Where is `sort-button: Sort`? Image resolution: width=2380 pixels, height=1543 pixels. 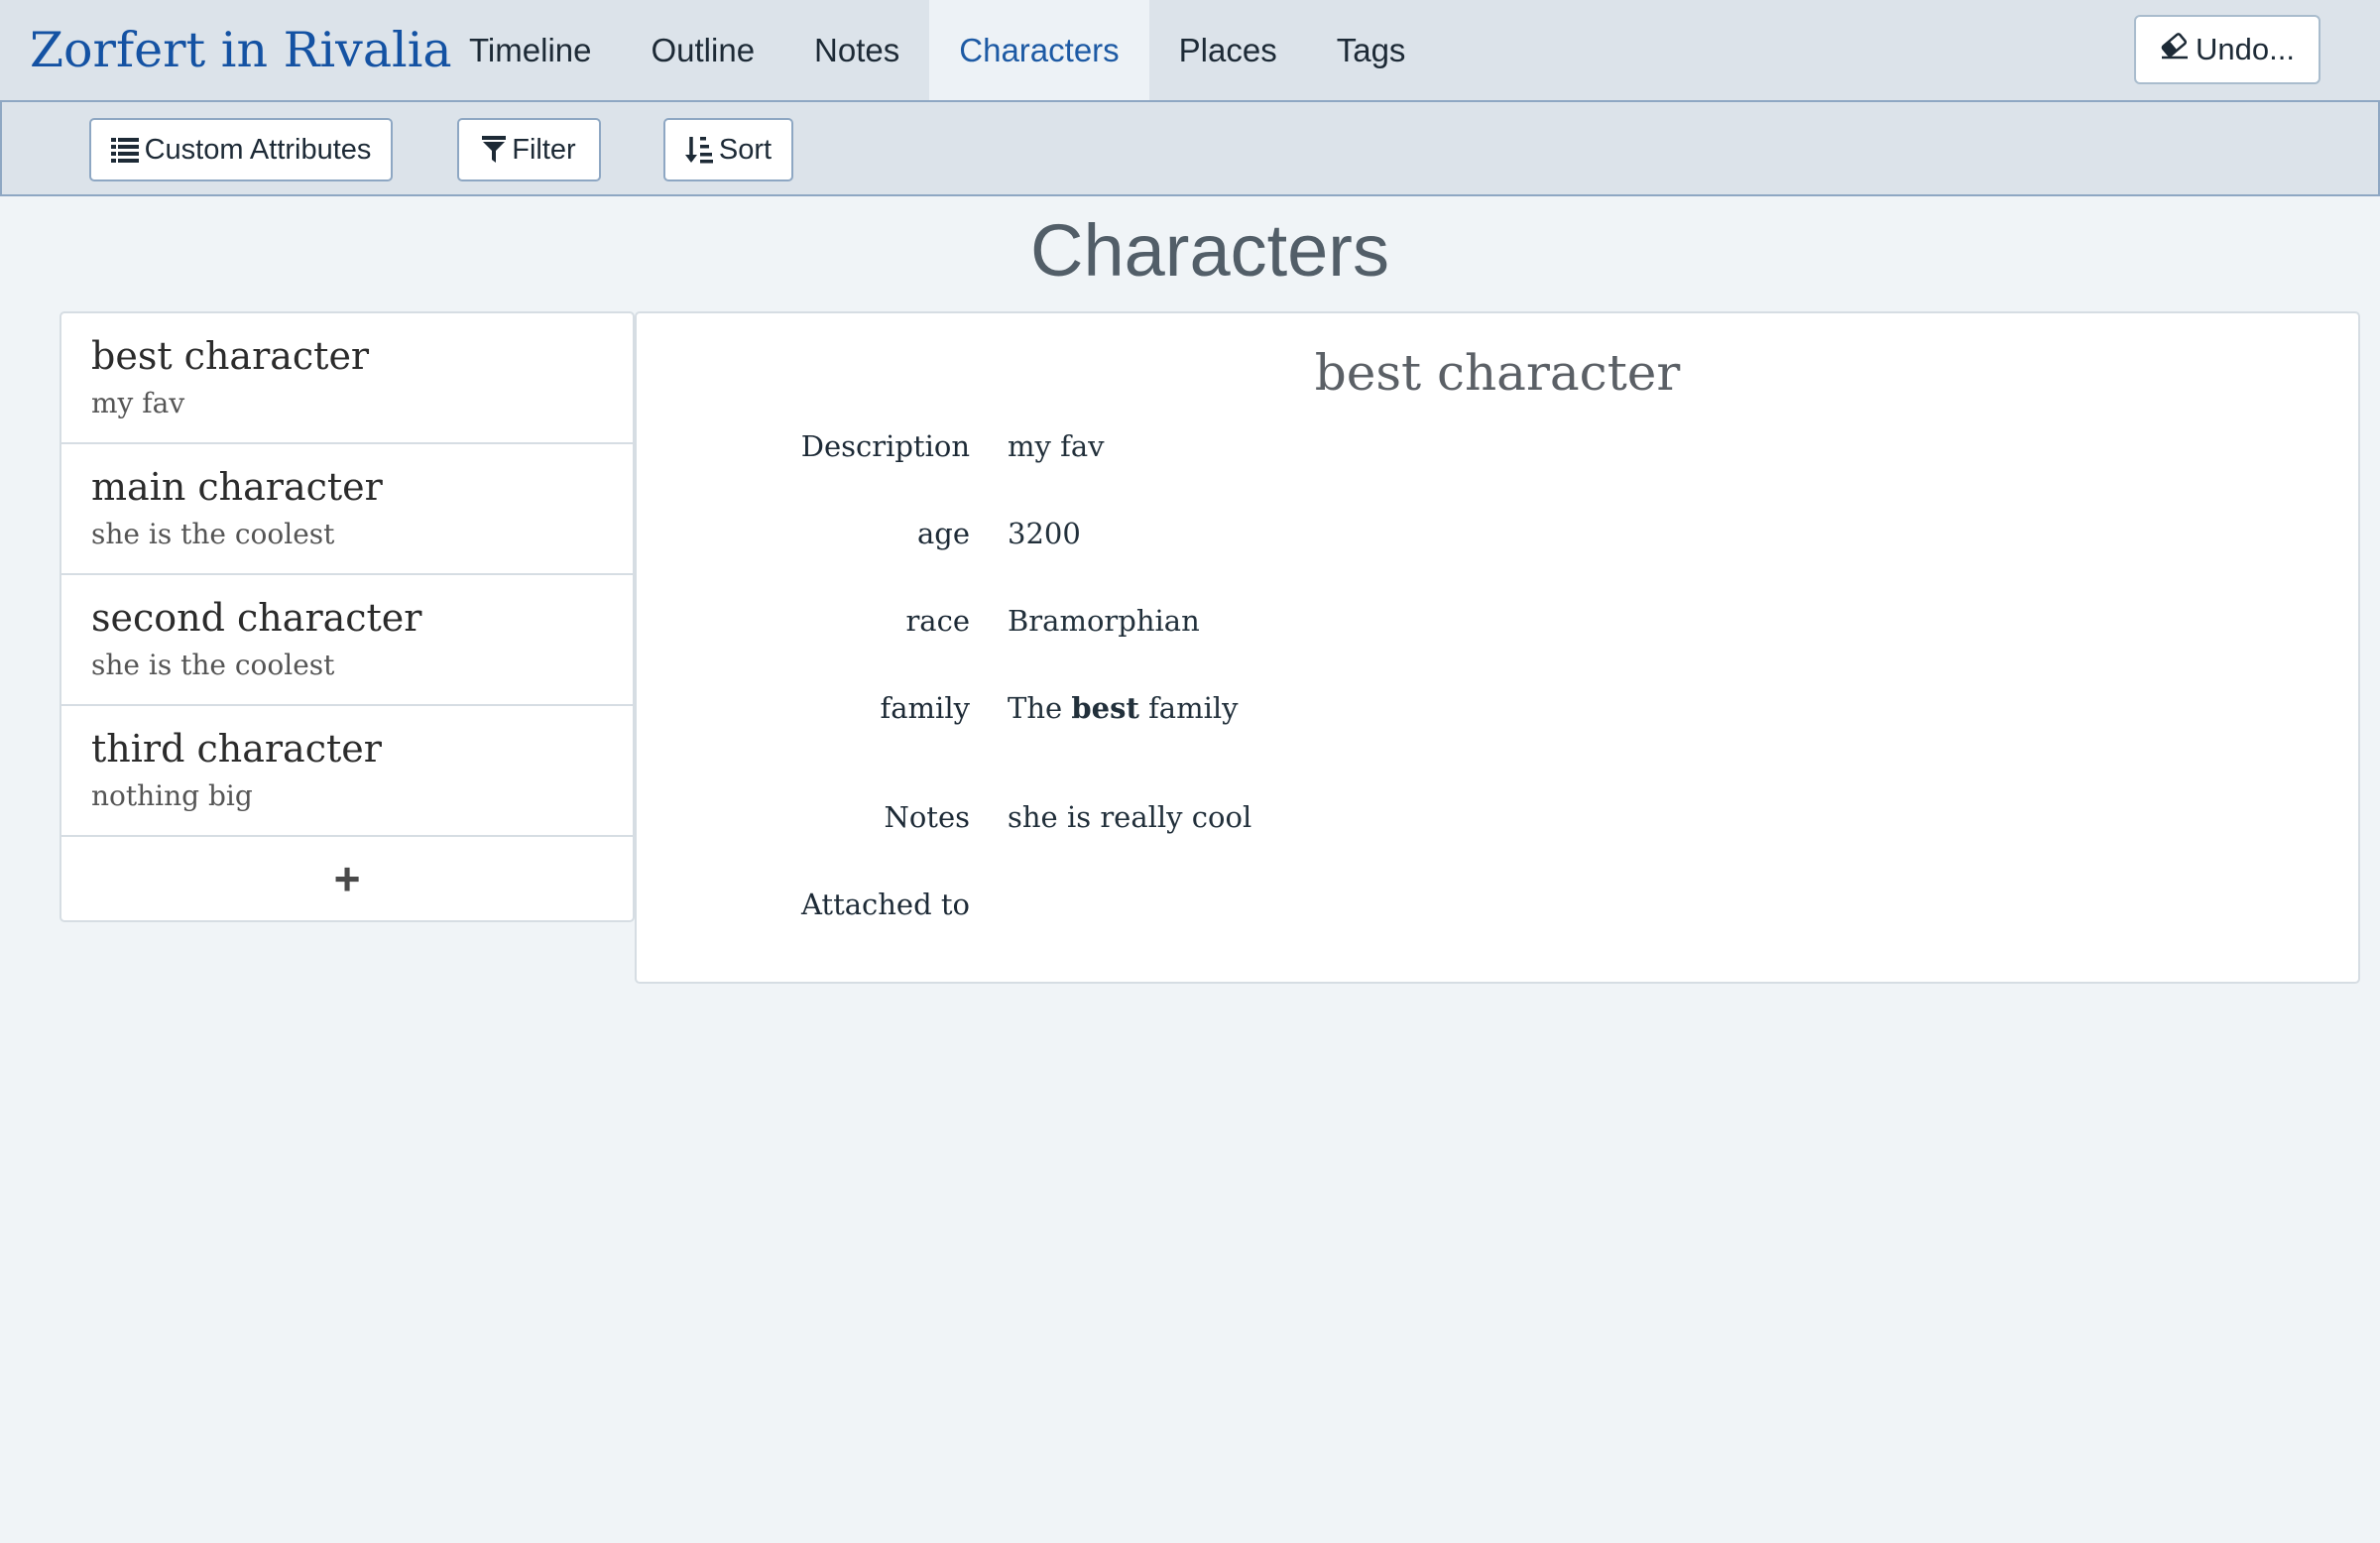 sort-button: Sort is located at coordinates (728, 149).